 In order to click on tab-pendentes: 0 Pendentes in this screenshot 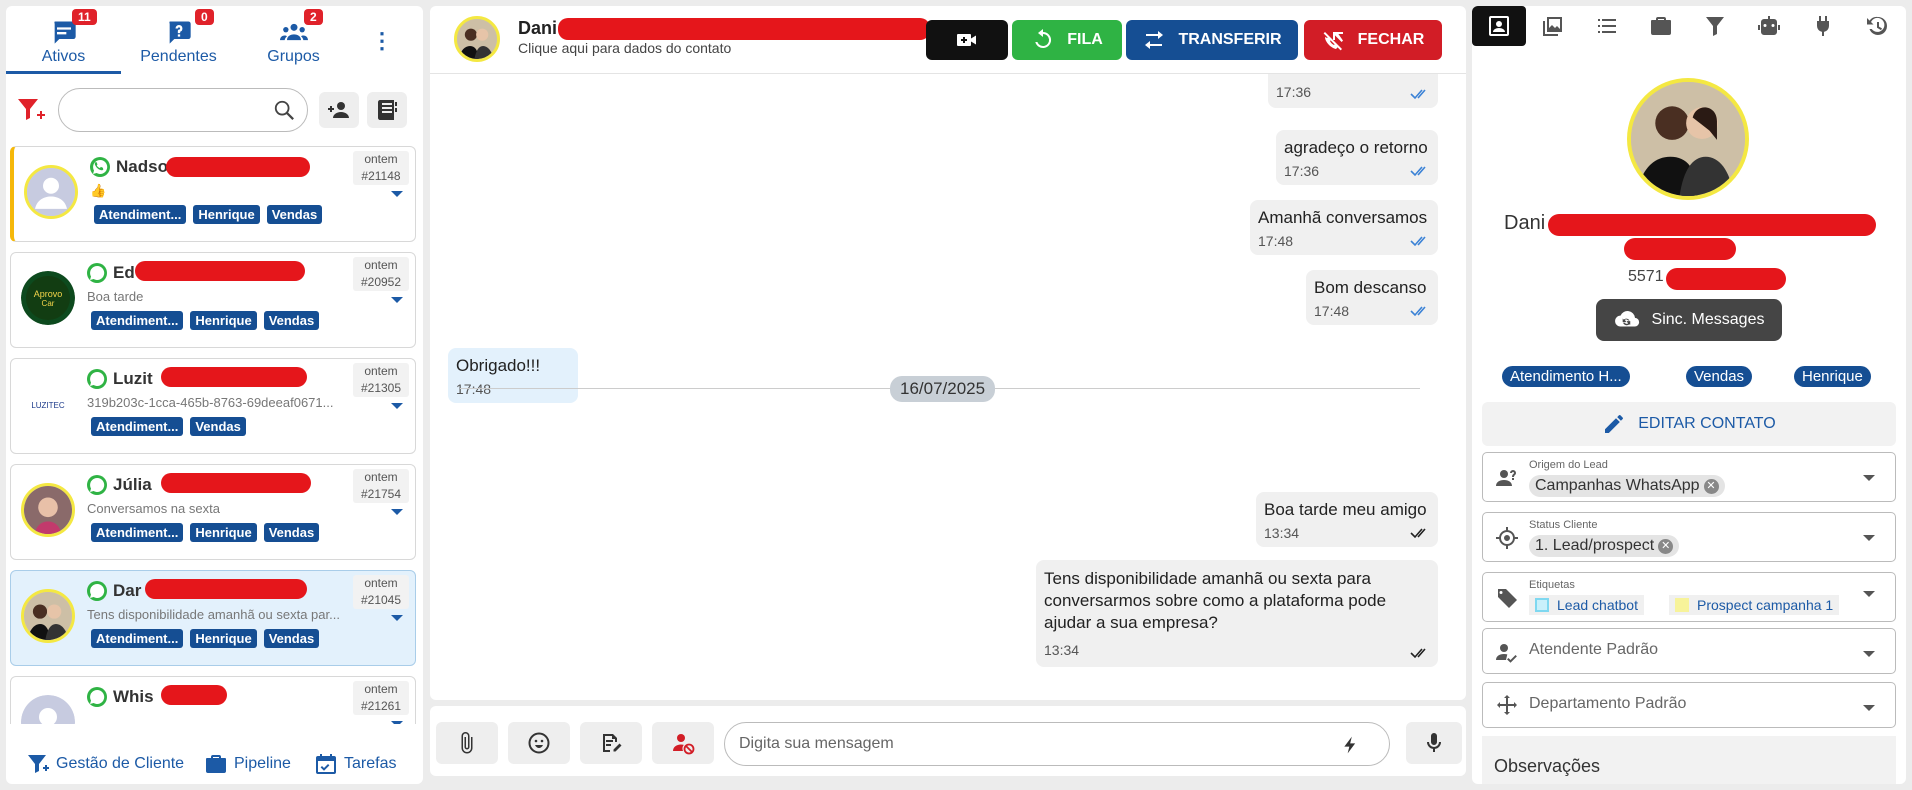, I will do `click(178, 40)`.